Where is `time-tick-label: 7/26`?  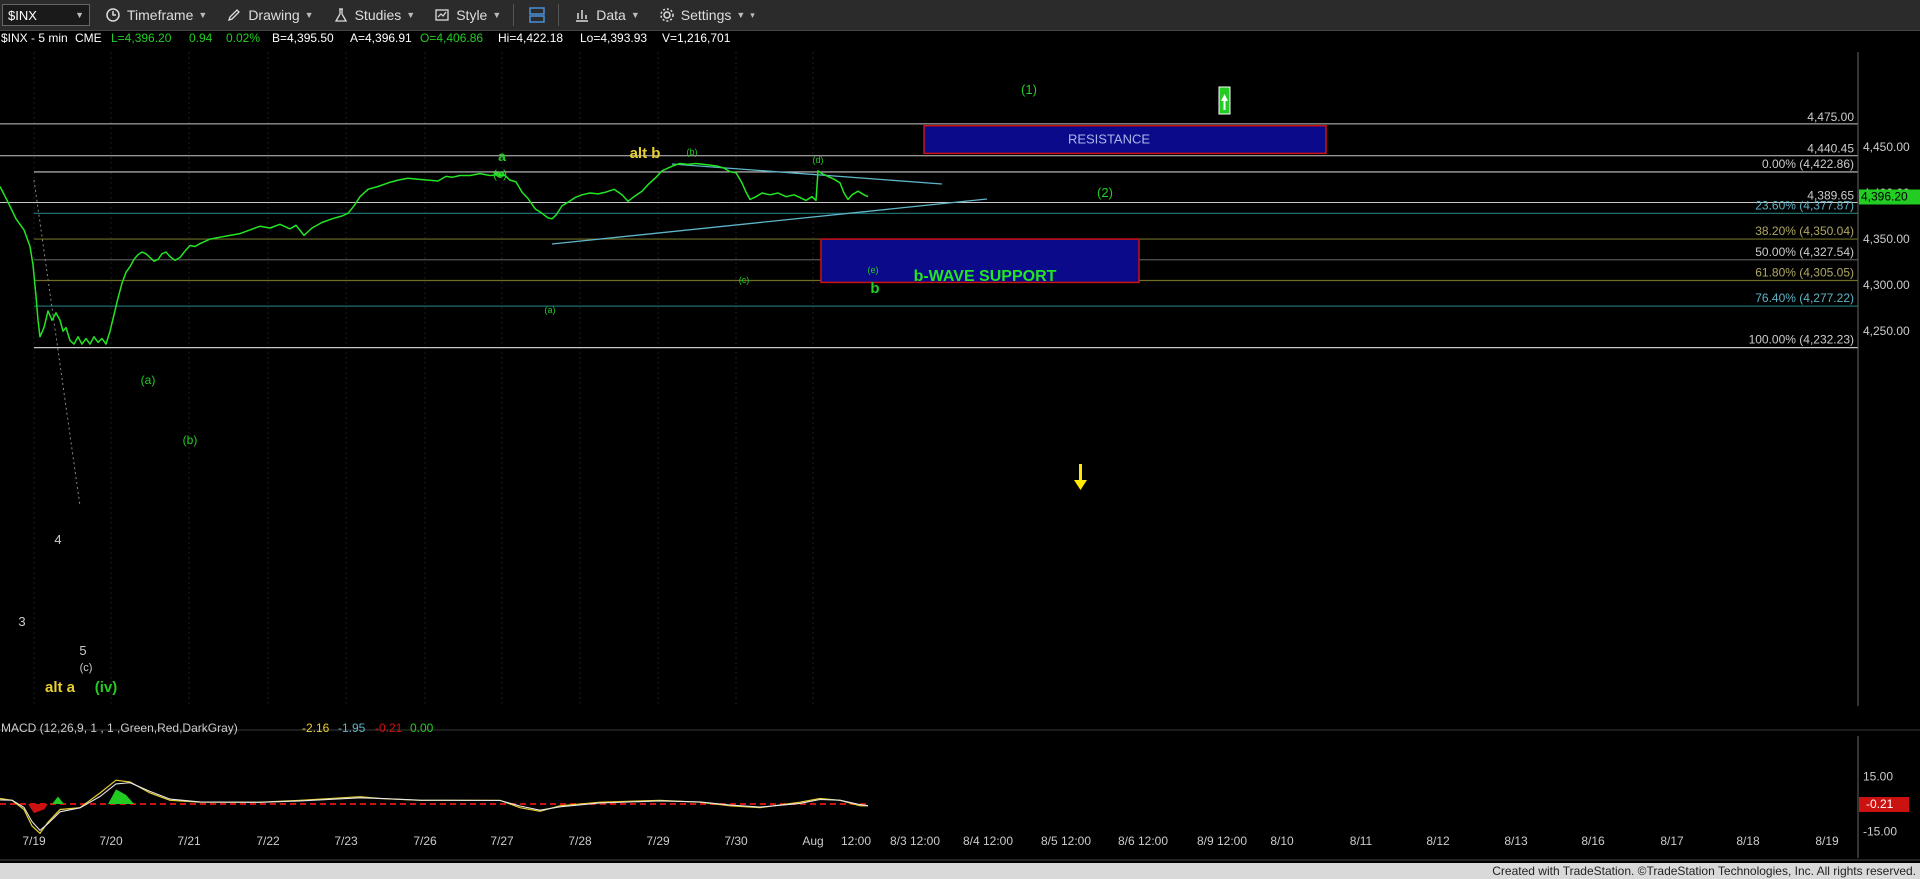 time-tick-label: 7/26 is located at coordinates (425, 841).